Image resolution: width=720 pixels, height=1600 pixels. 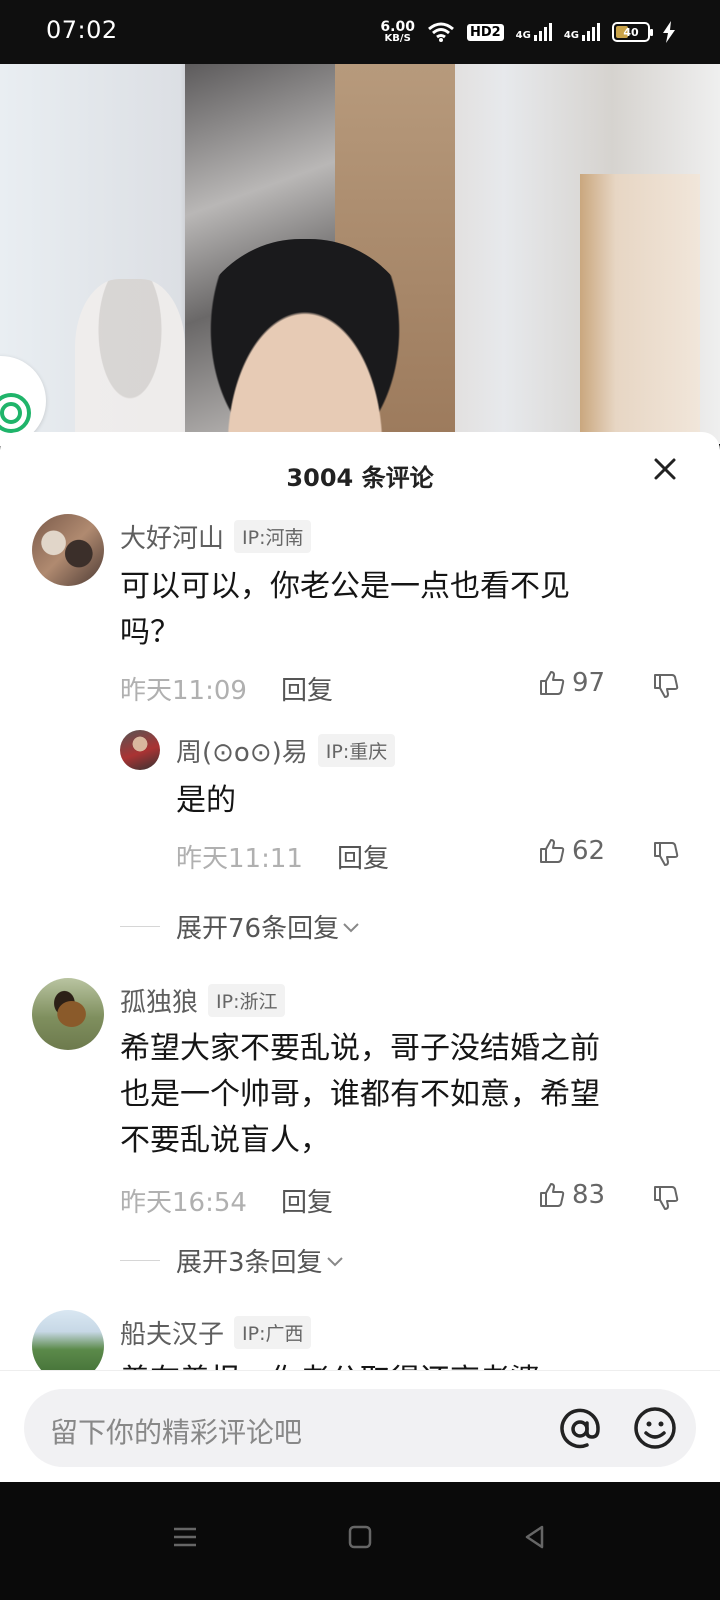 I want to click on battery-icon: 40, so click(x=632, y=32).